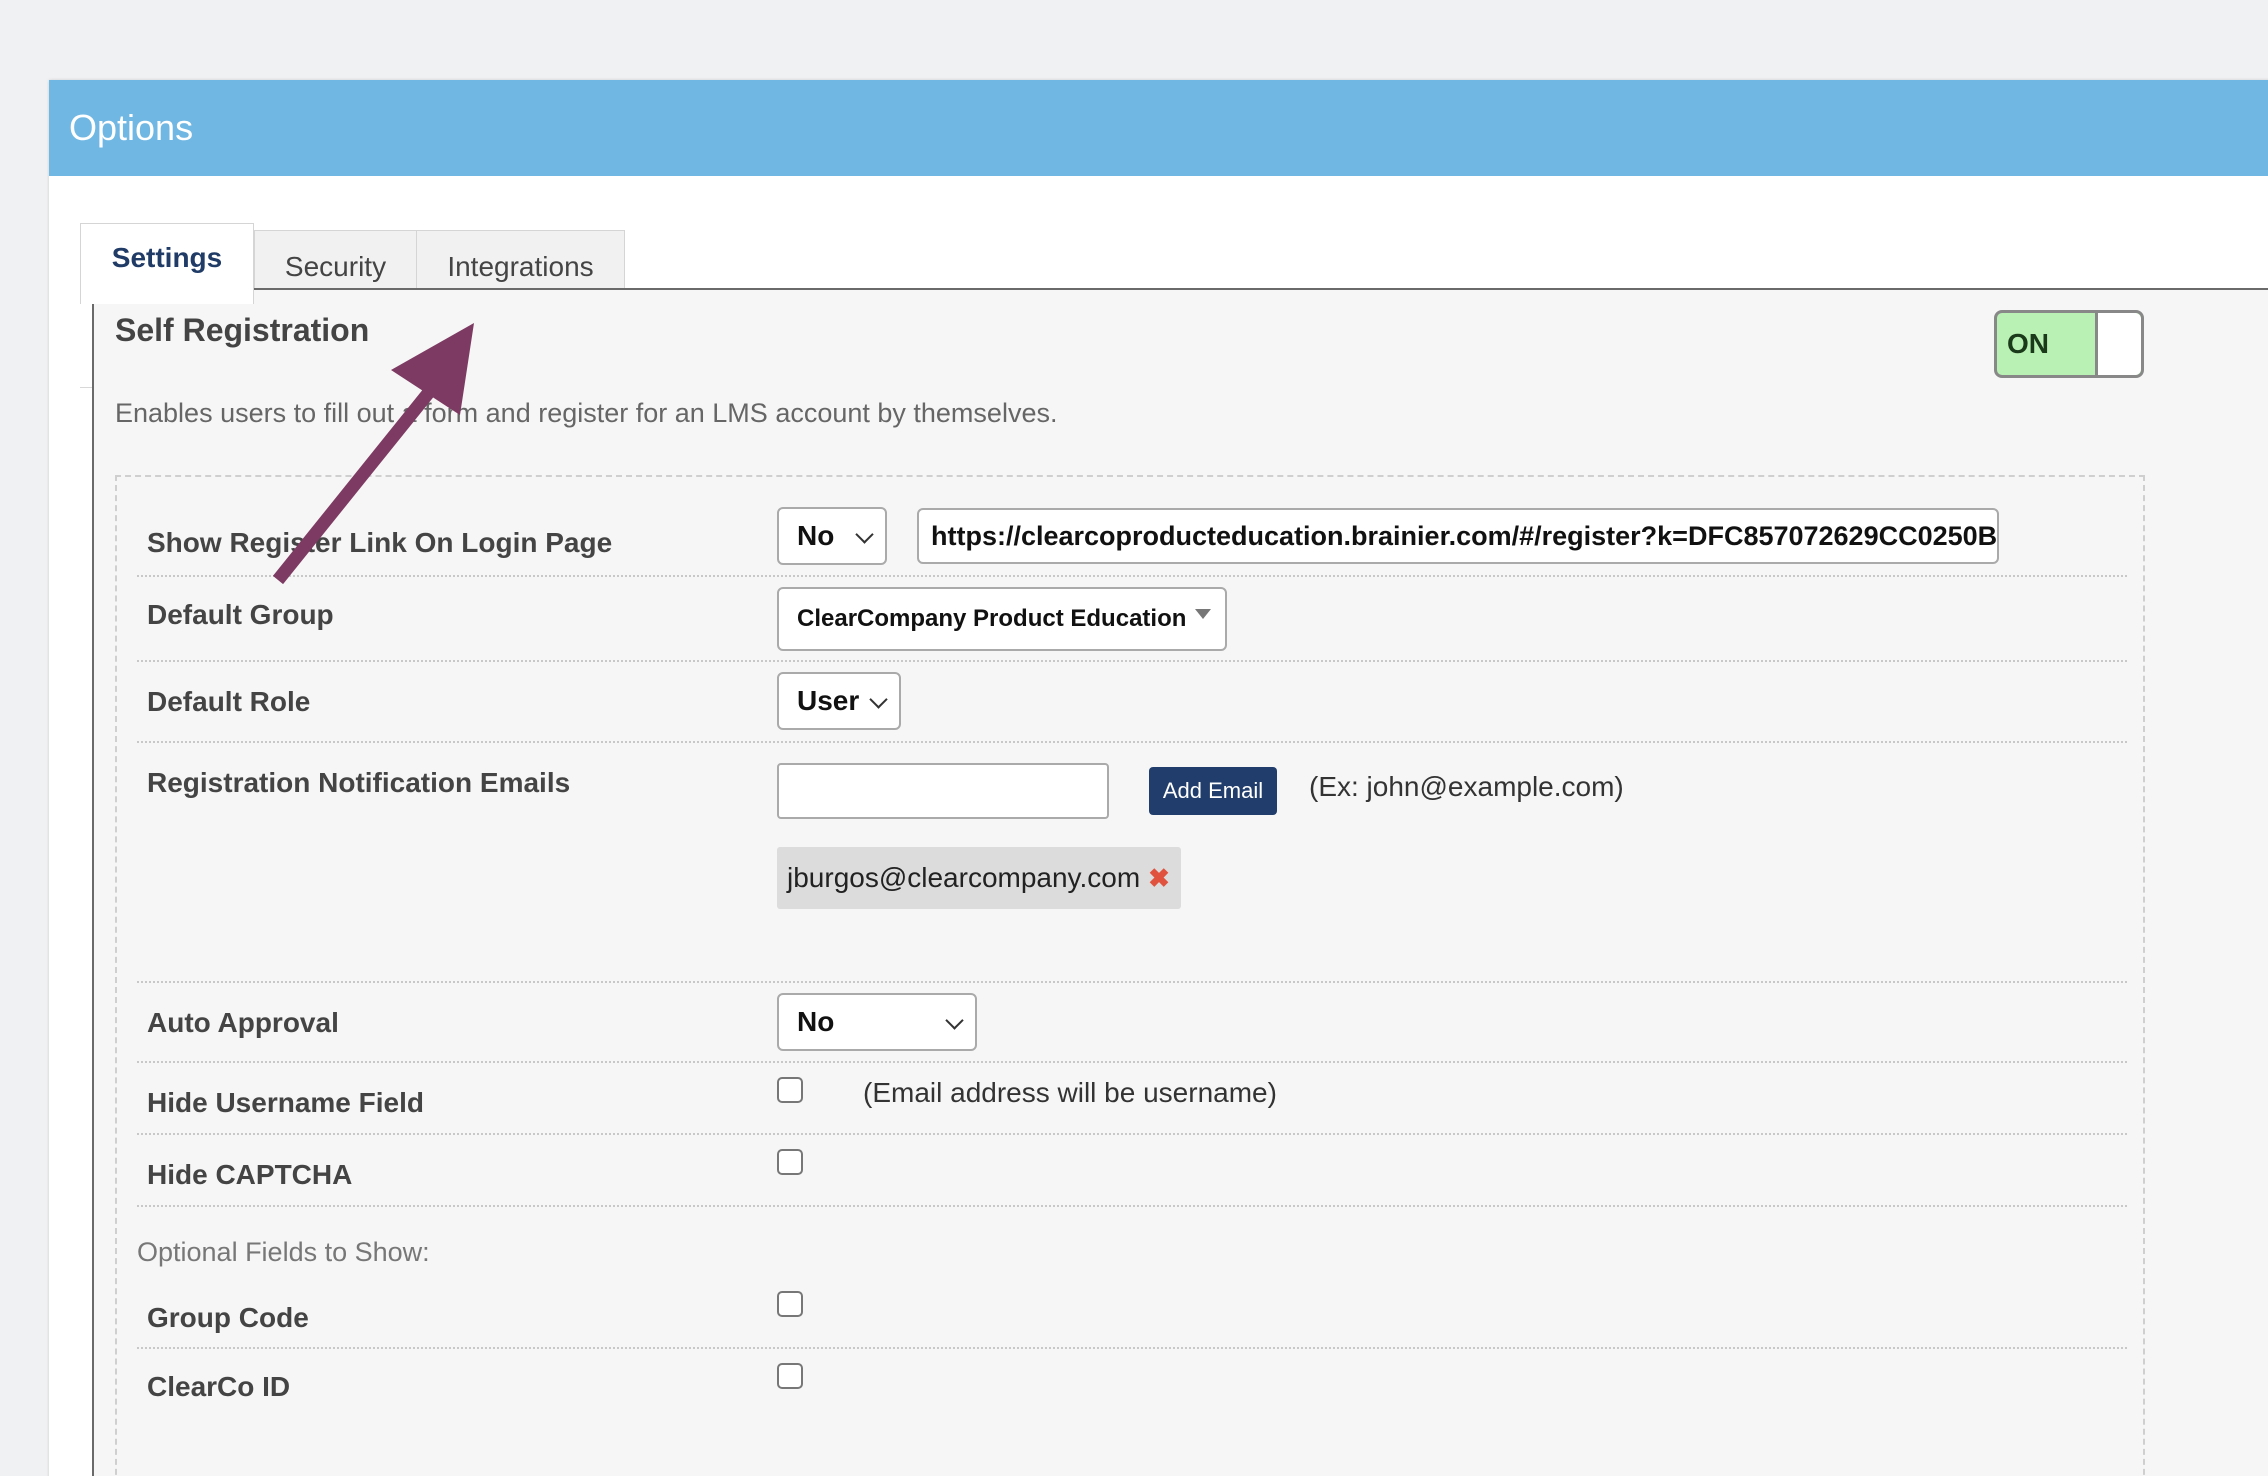 The image size is (2268, 1476). Describe the element at coordinates (240, 614) in the screenshot. I see `default-group-label: Default Group` at that location.